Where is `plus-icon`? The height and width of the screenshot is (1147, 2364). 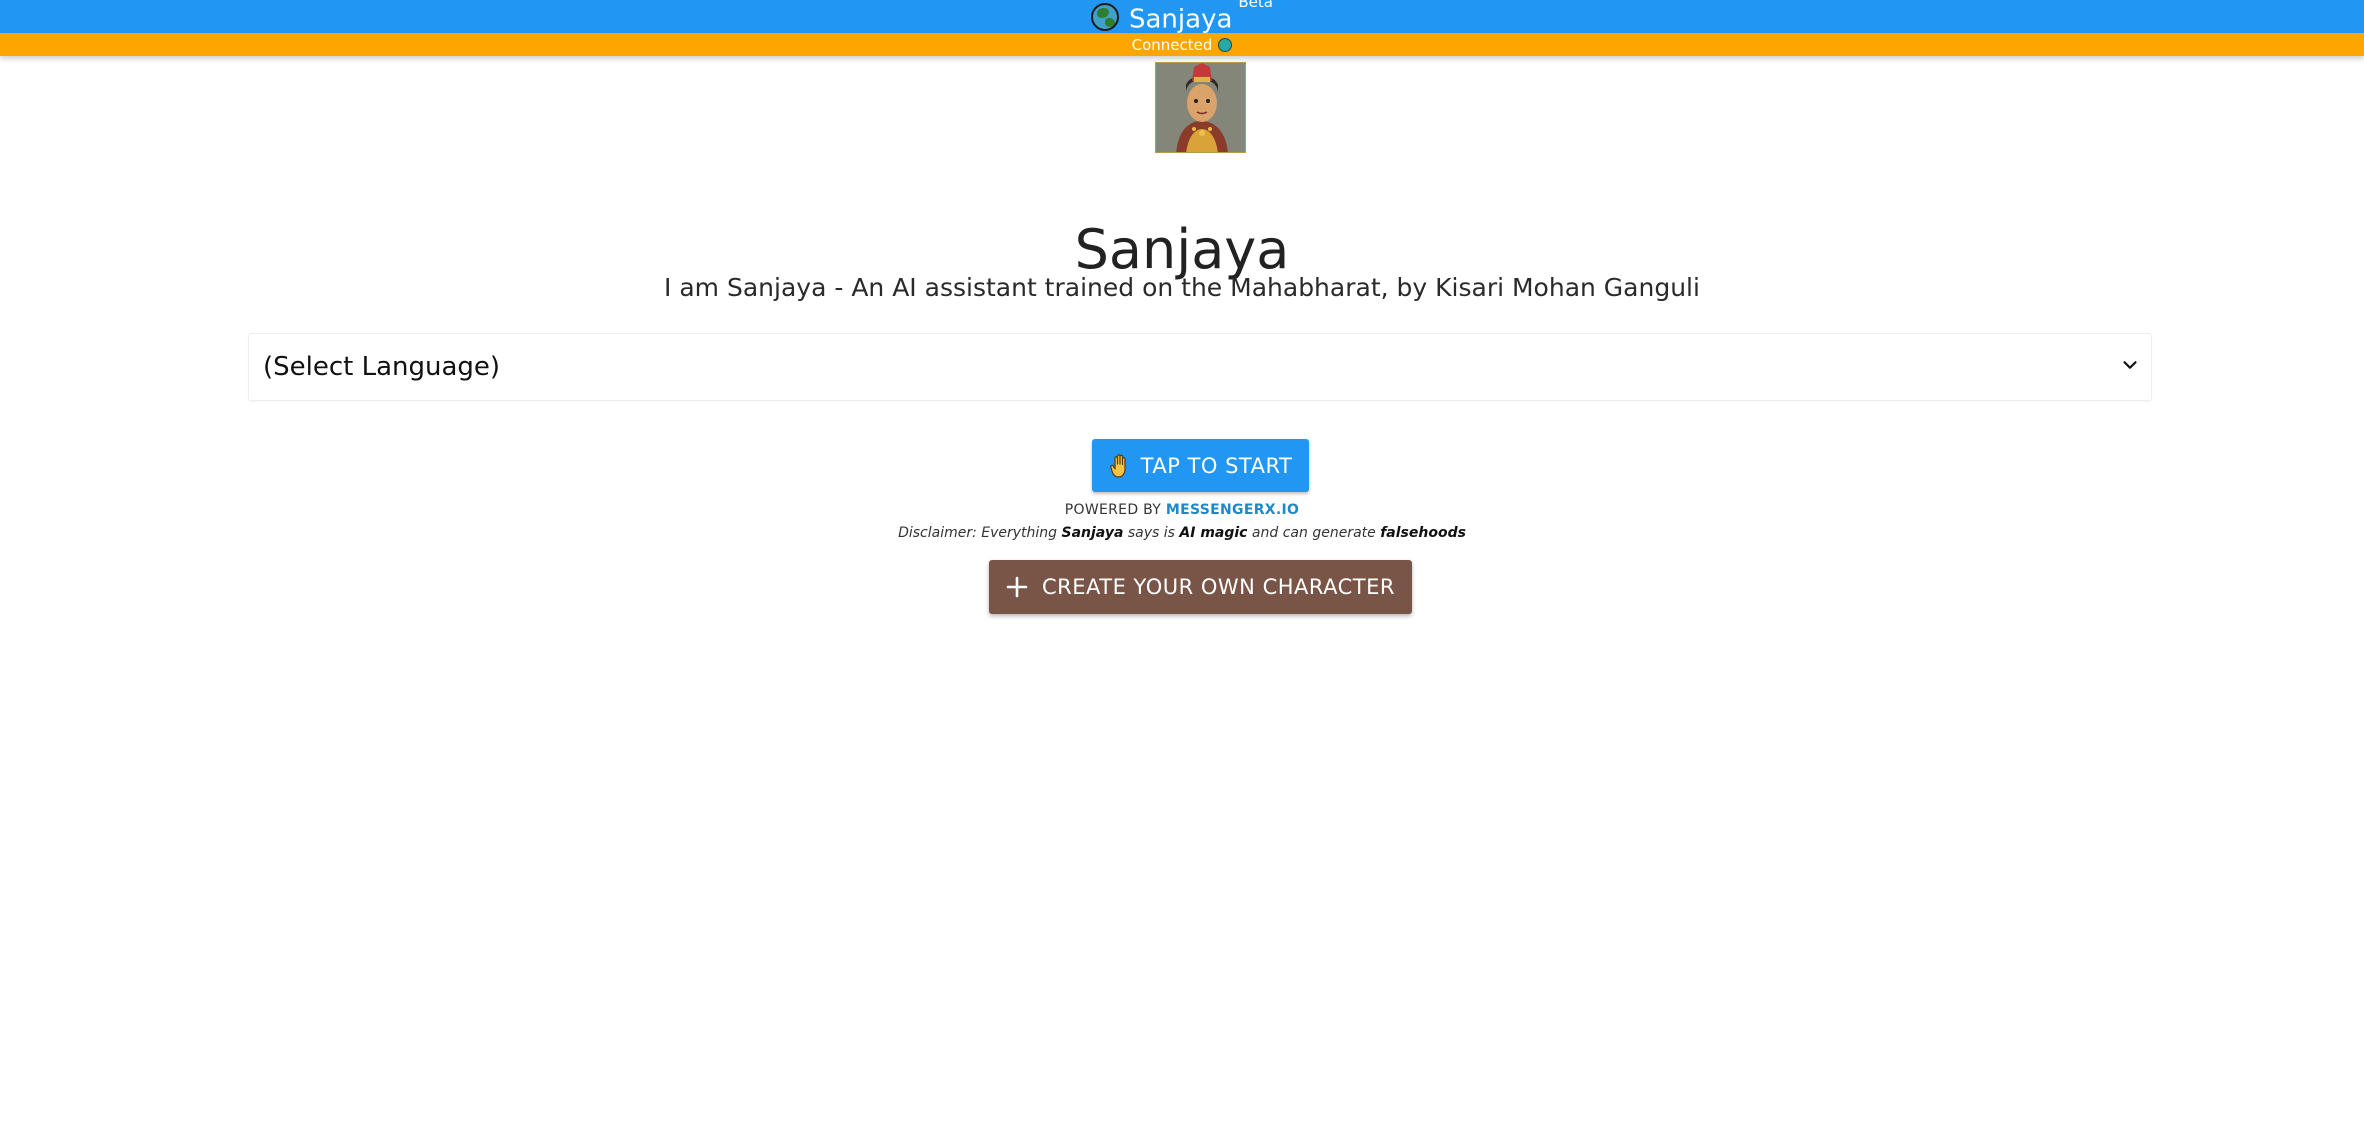 plus-icon is located at coordinates (1017, 587).